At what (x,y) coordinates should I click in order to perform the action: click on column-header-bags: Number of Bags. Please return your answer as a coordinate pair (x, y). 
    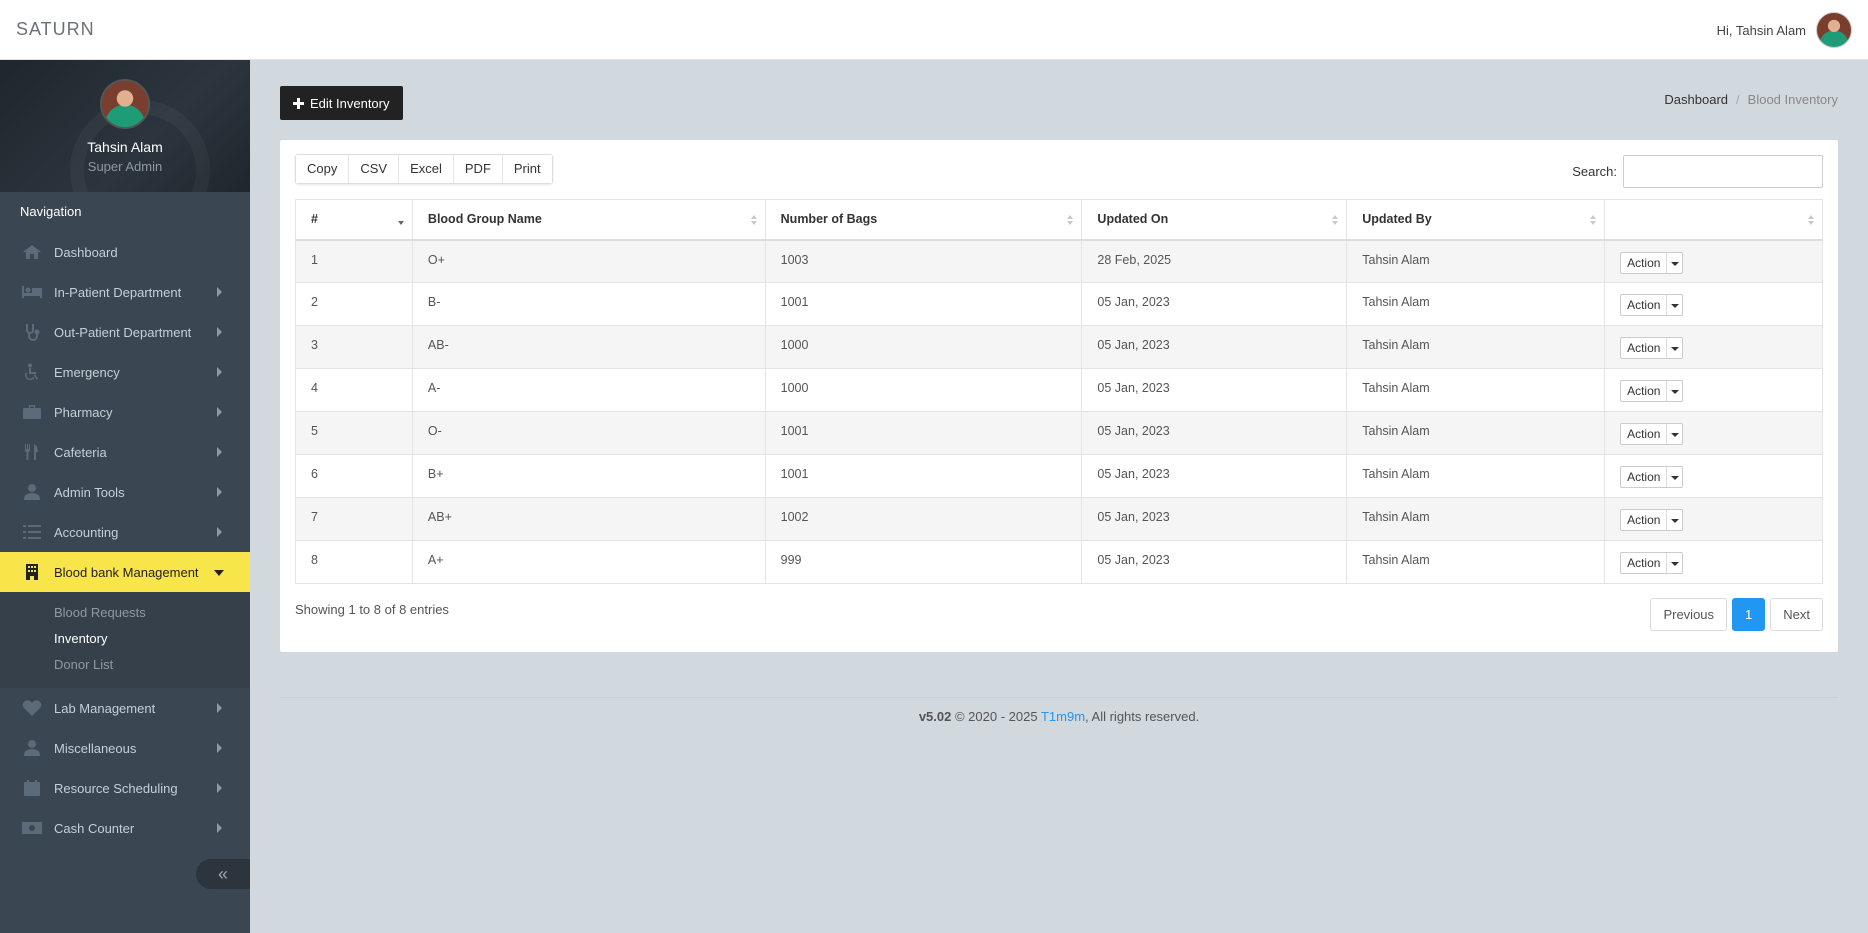
    Looking at the image, I should click on (923, 220).